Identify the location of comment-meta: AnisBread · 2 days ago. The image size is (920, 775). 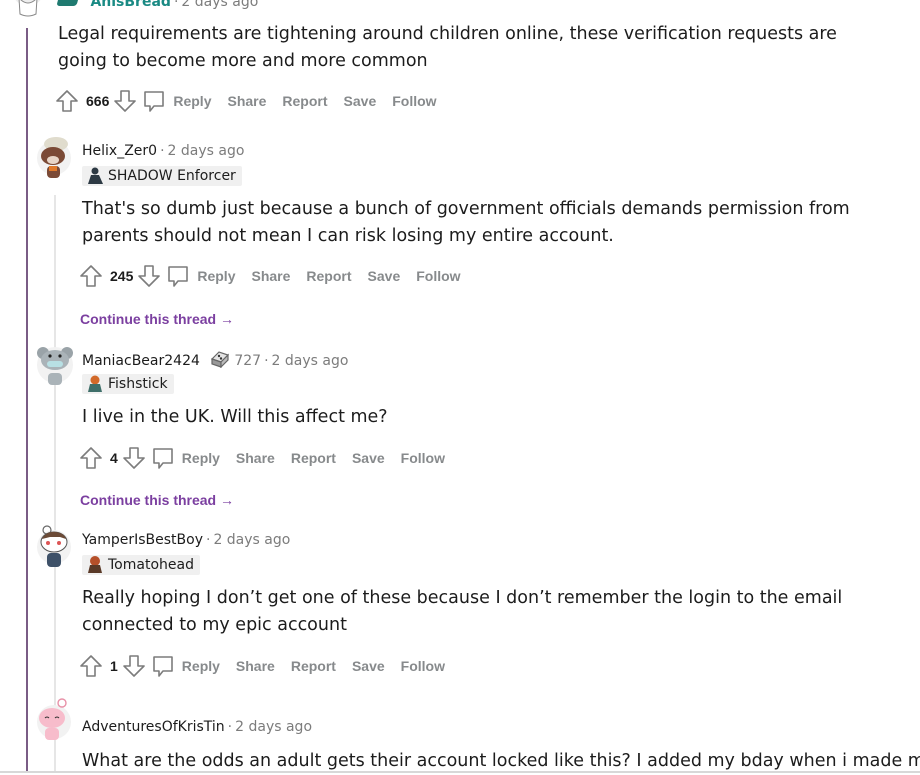
(157, 5).